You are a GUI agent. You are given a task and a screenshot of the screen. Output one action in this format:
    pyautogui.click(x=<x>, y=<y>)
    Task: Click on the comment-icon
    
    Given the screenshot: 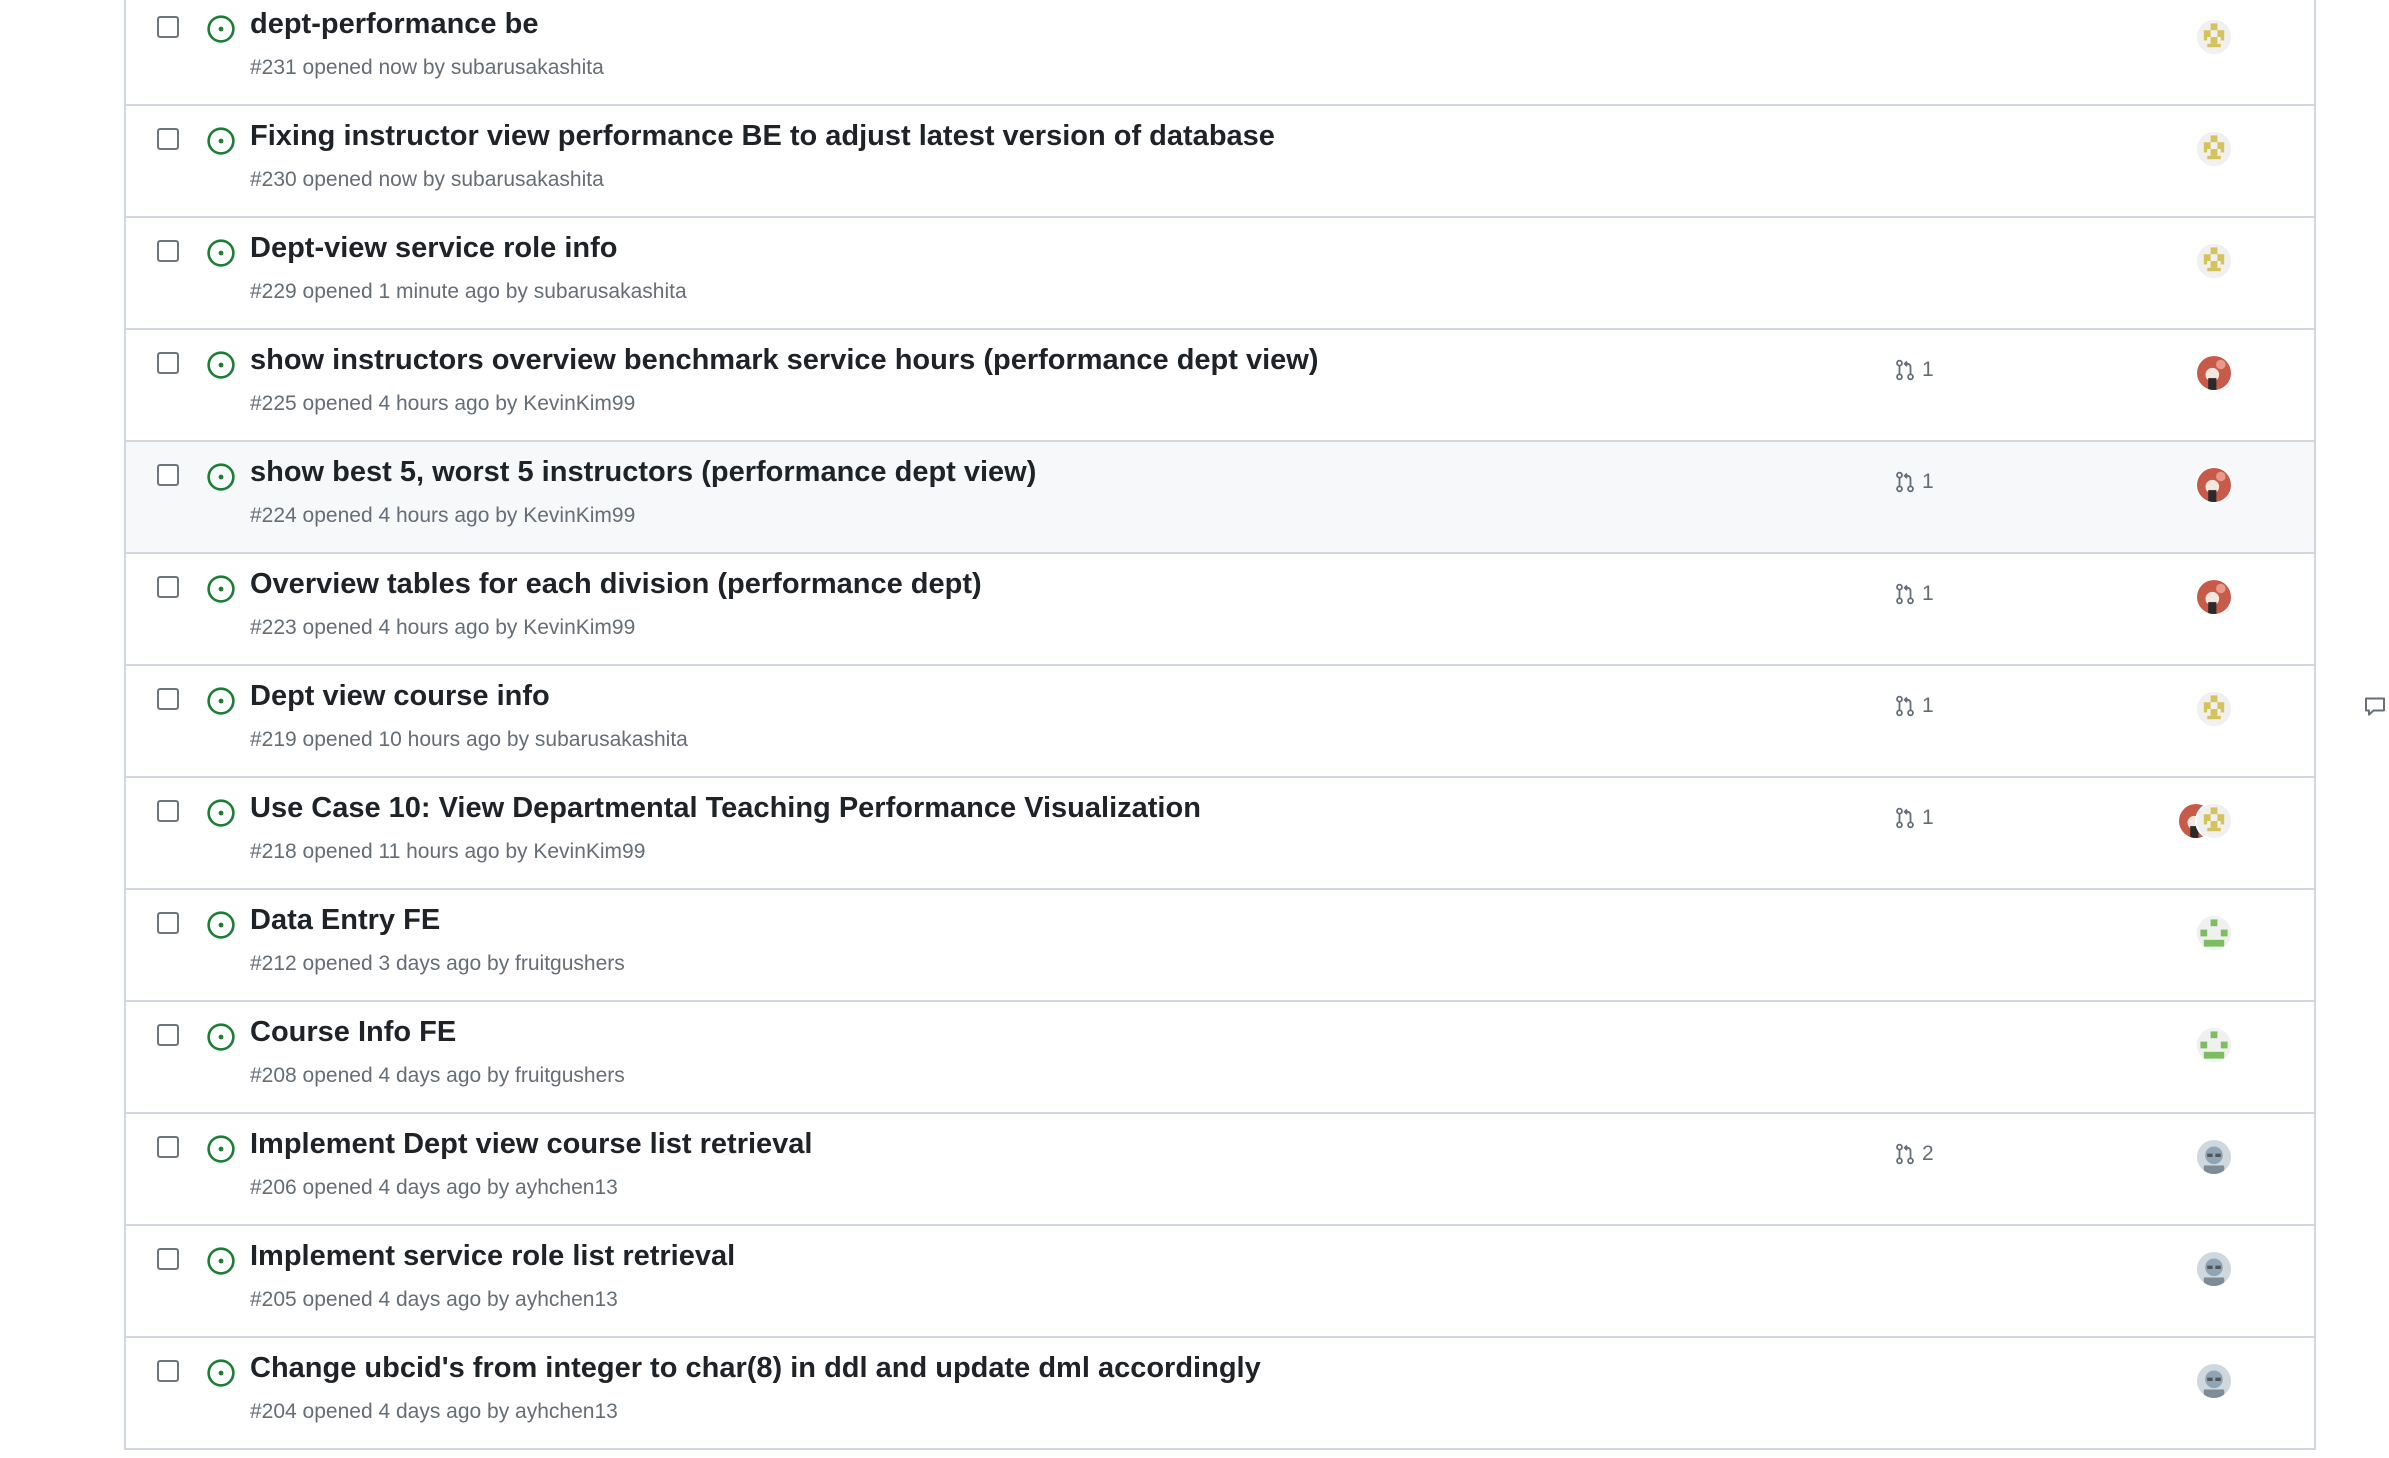 What is the action you would take?
    pyautogui.click(x=2375, y=706)
    